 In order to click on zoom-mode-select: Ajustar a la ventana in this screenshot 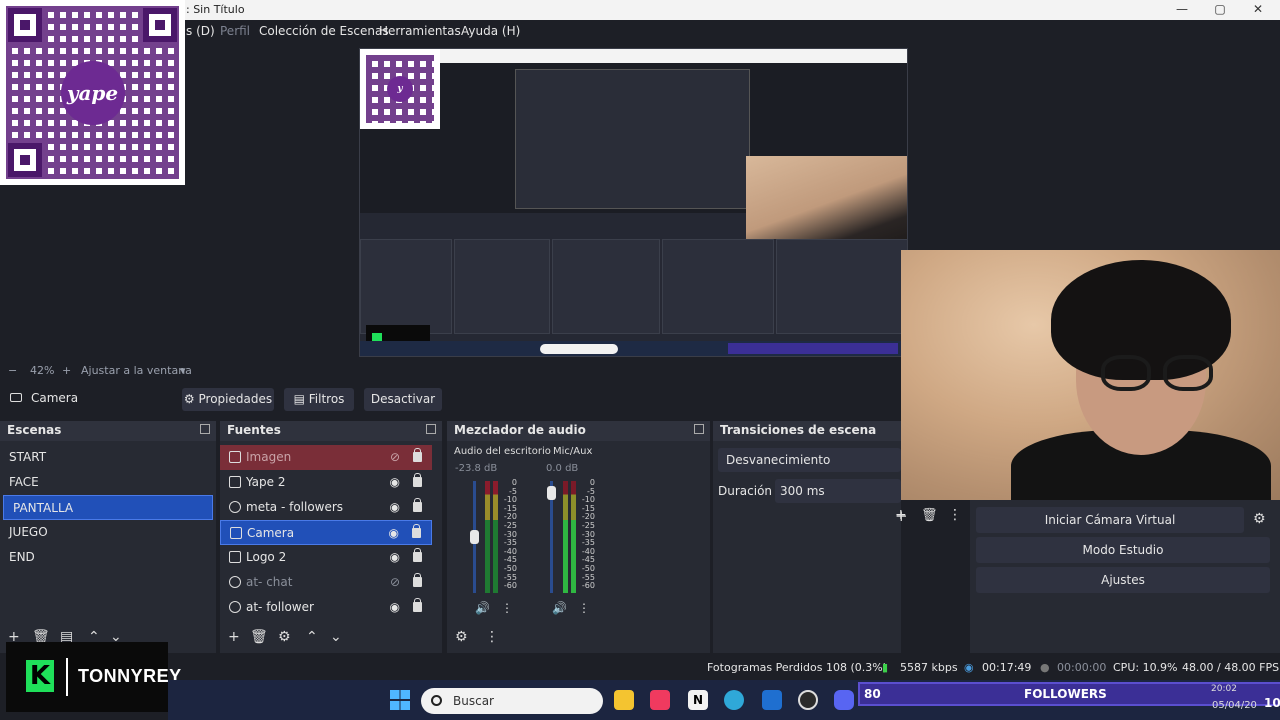, I will do `click(136, 370)`.